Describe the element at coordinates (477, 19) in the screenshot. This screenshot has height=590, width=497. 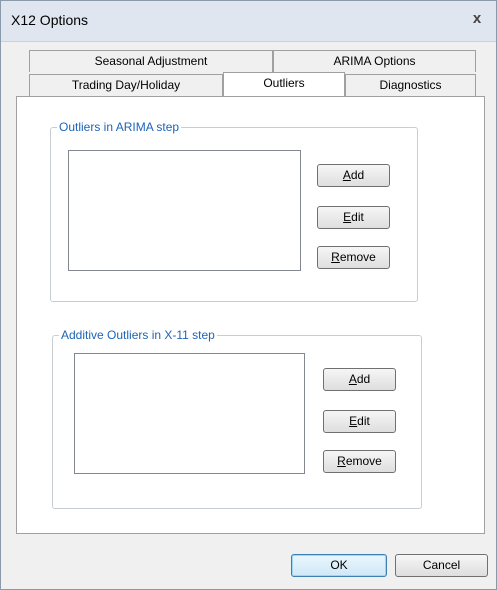
I see `close-icon: x` at that location.